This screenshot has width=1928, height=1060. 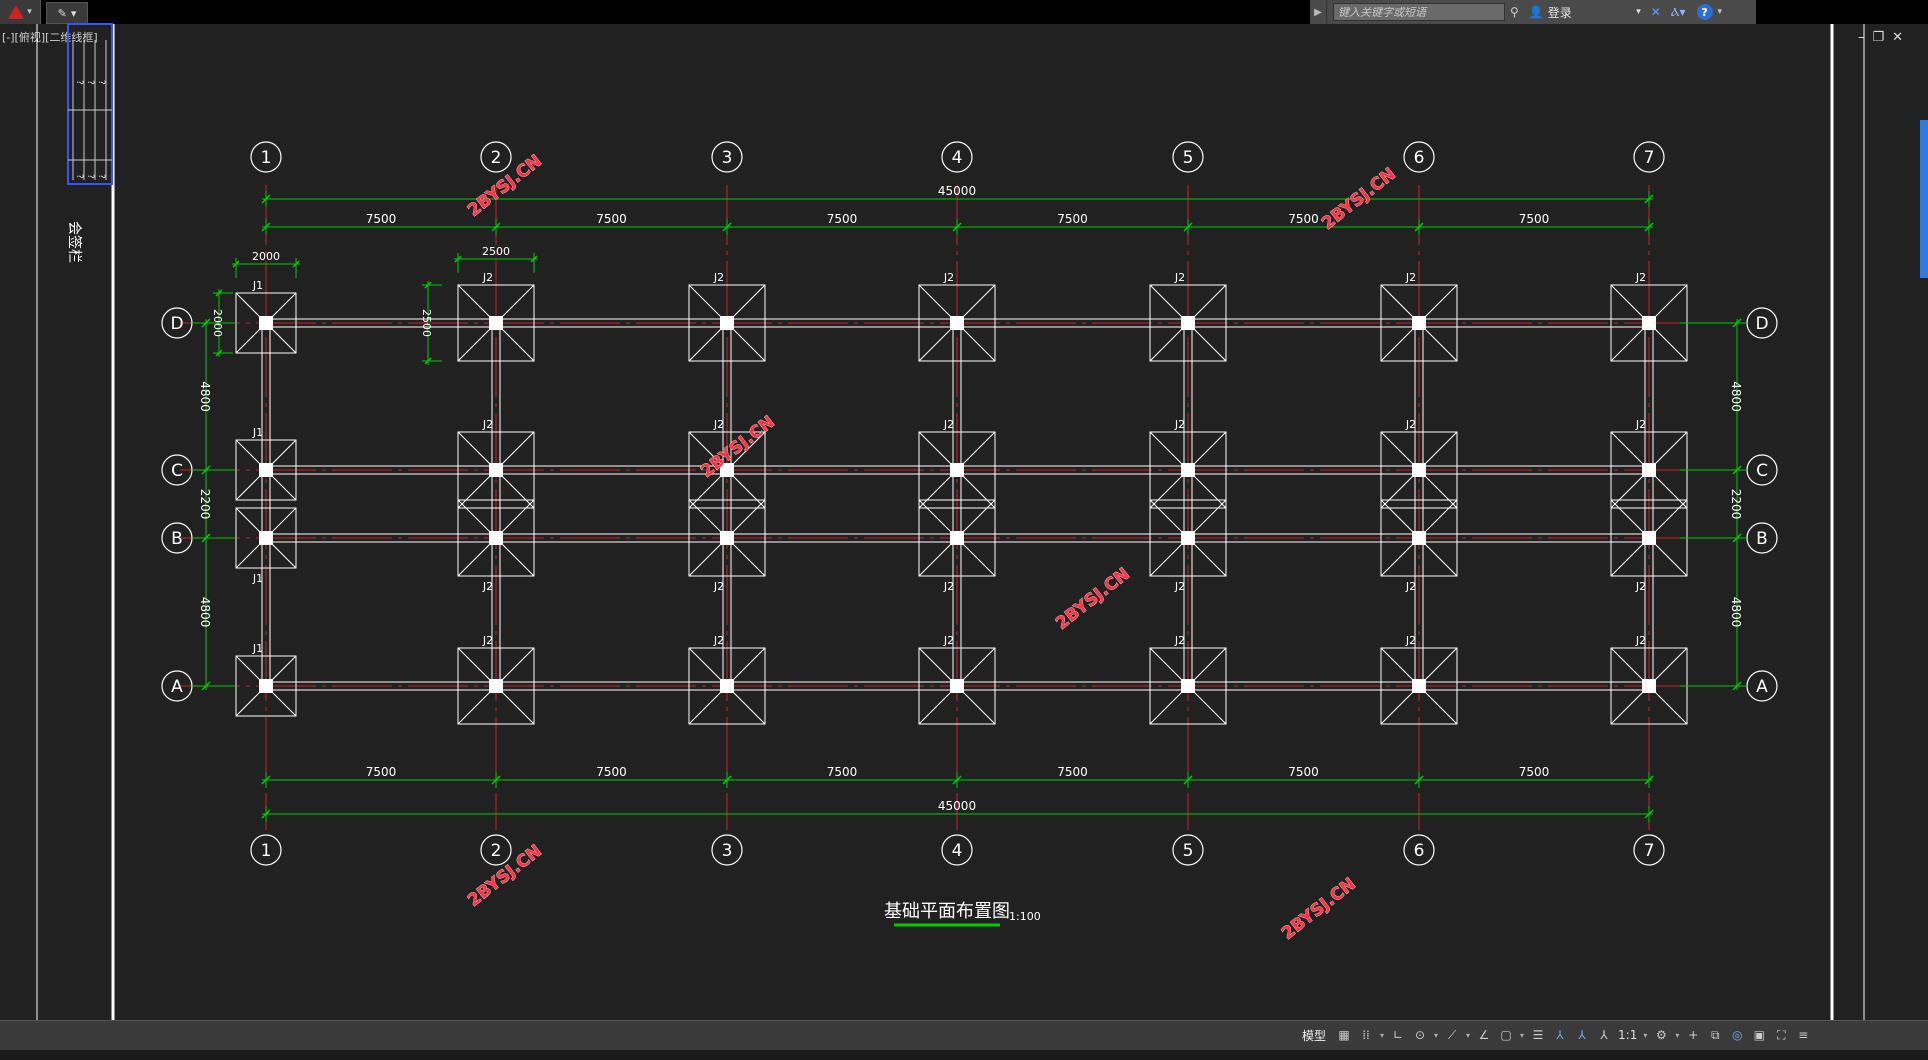 I want to click on object-snap-tracking-icon: ∠, so click(x=1484, y=1035).